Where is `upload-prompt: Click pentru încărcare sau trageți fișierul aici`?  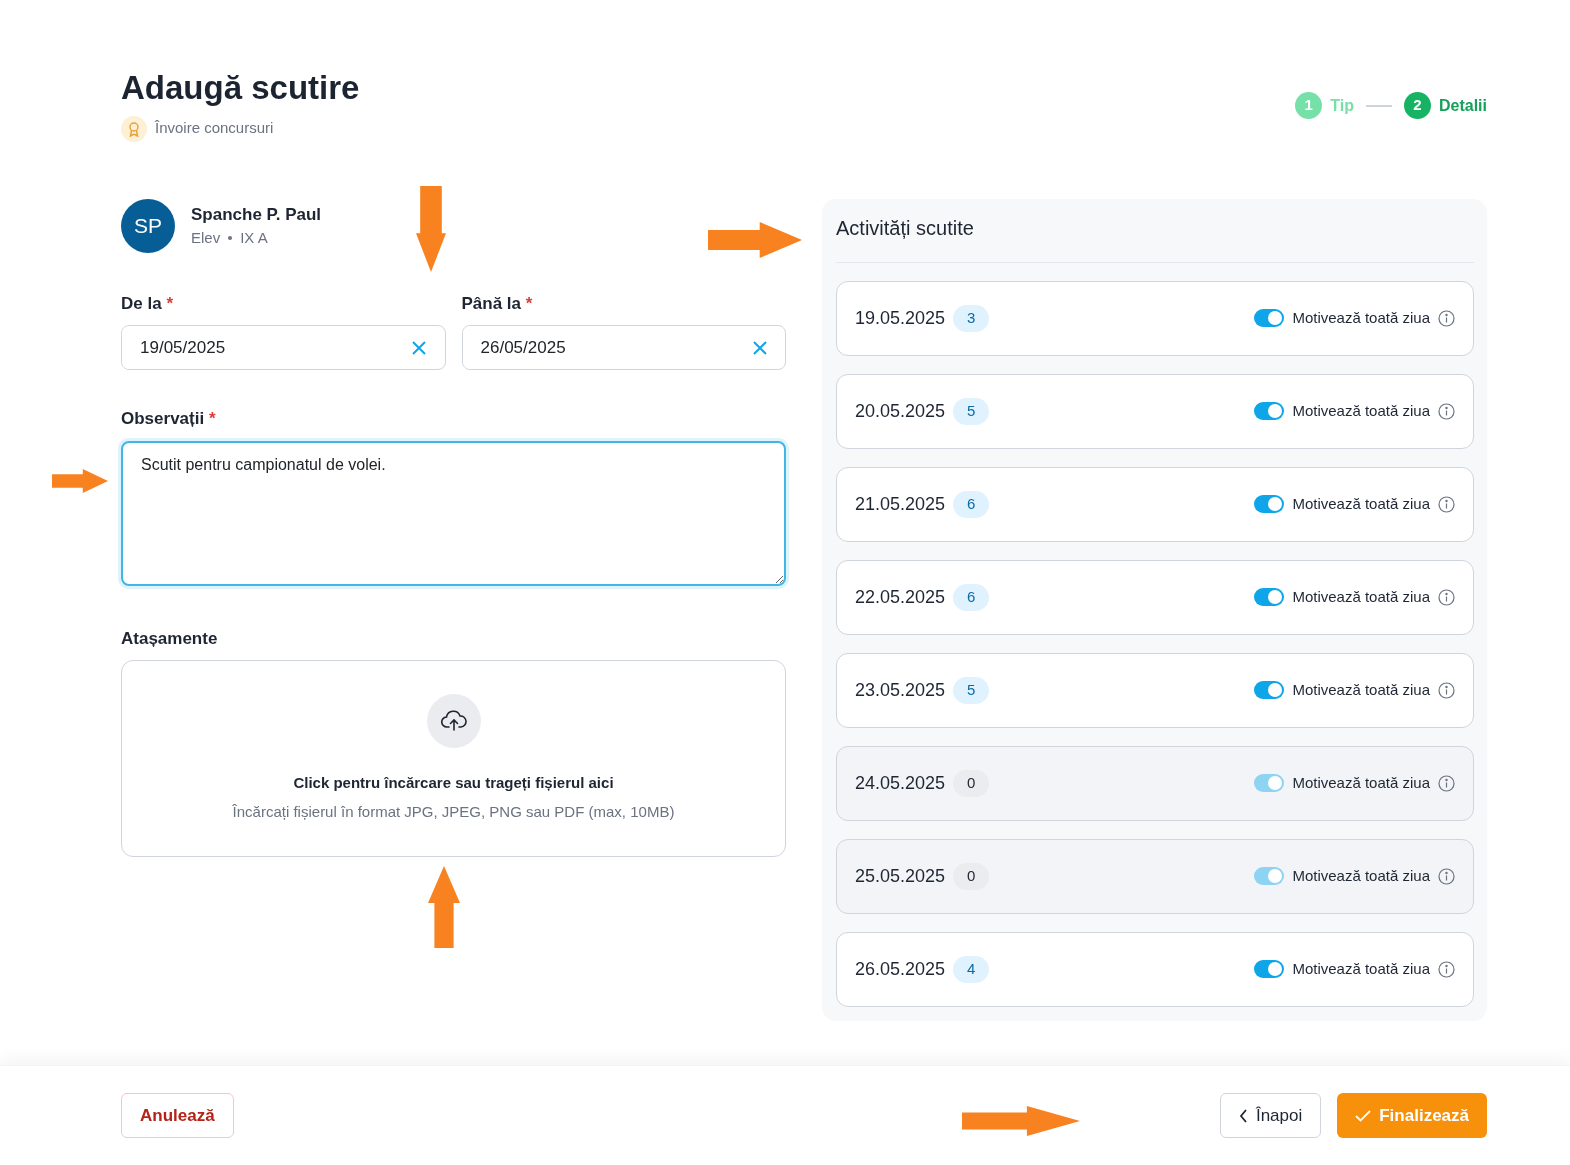 upload-prompt: Click pentru încărcare sau trageți fișierul aici is located at coordinates (453, 783).